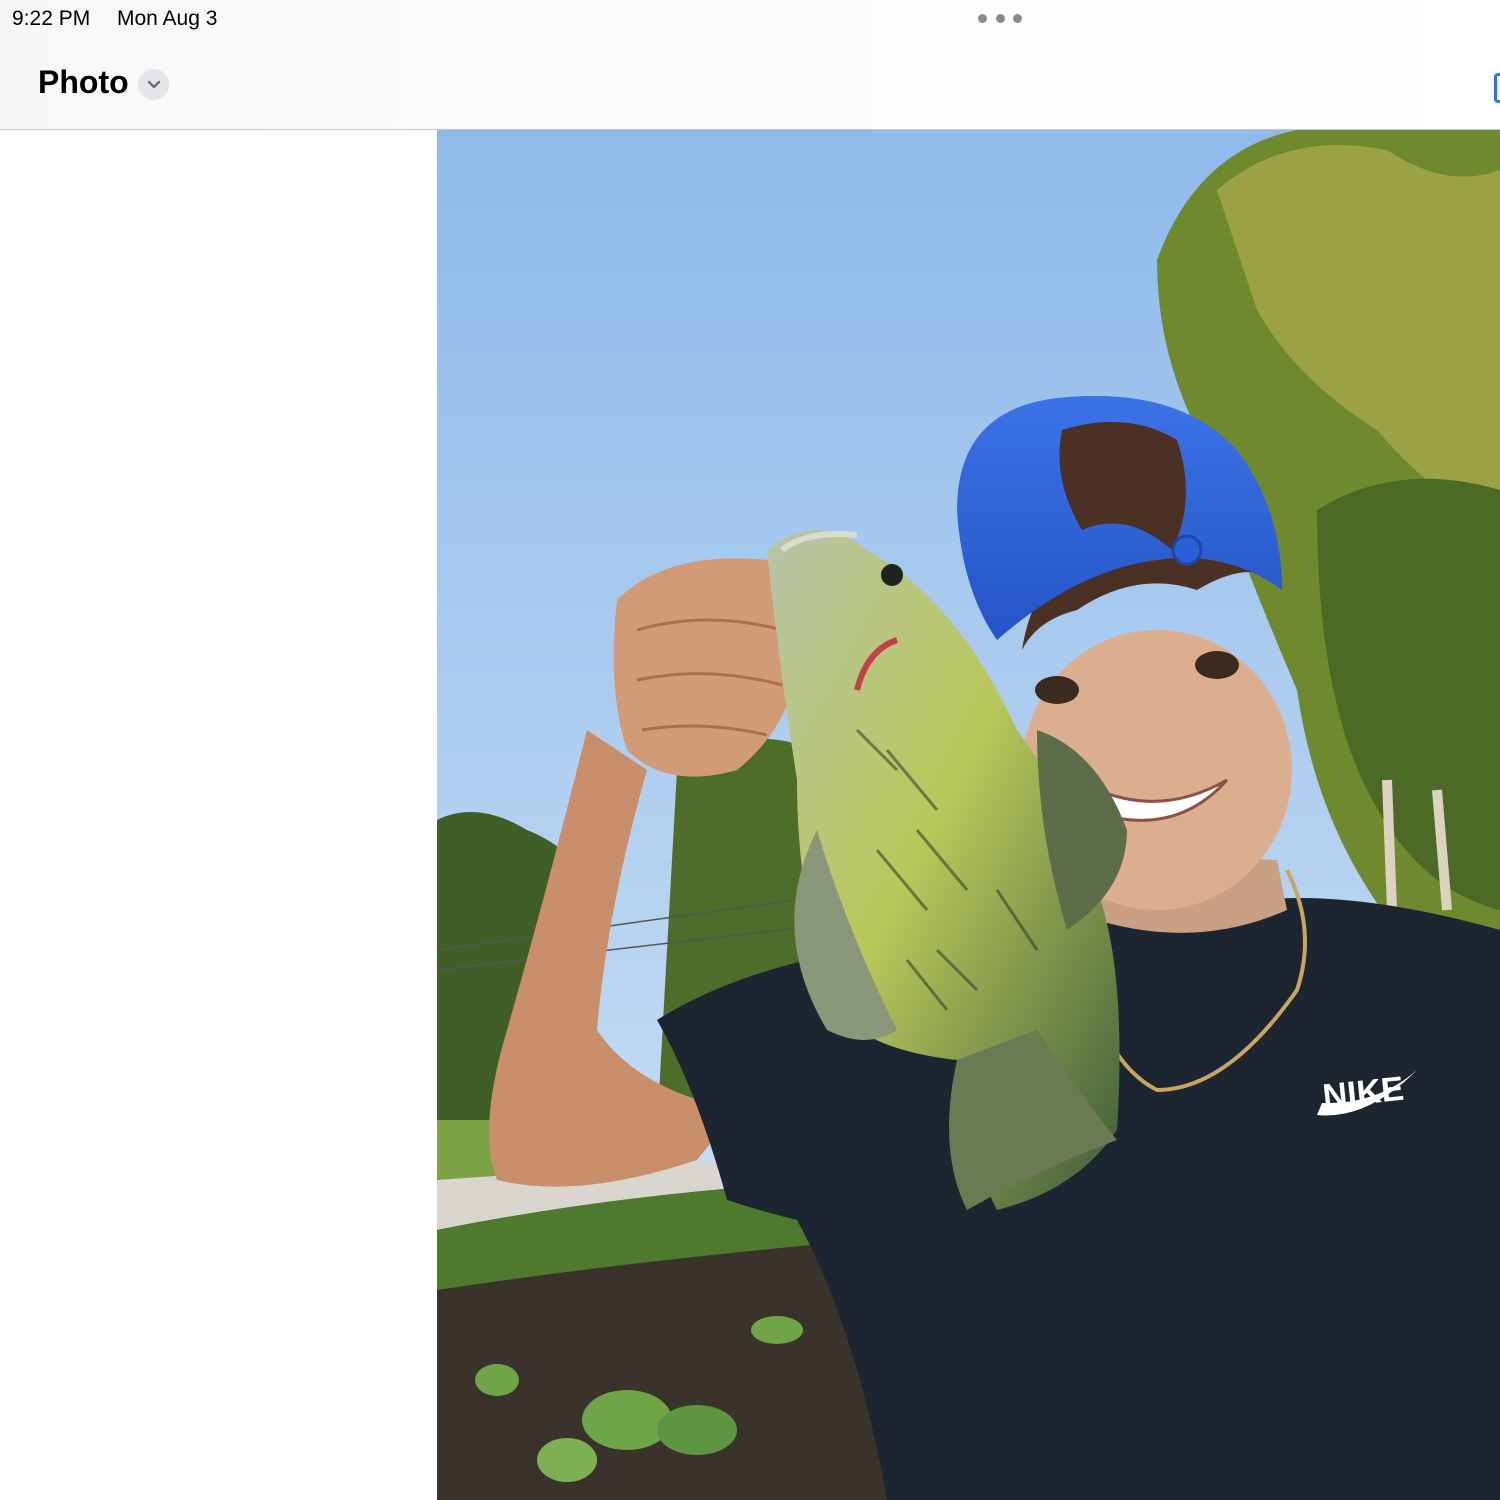  Describe the element at coordinates (1000, 18) in the screenshot. I see `ellipsis-icon` at that location.